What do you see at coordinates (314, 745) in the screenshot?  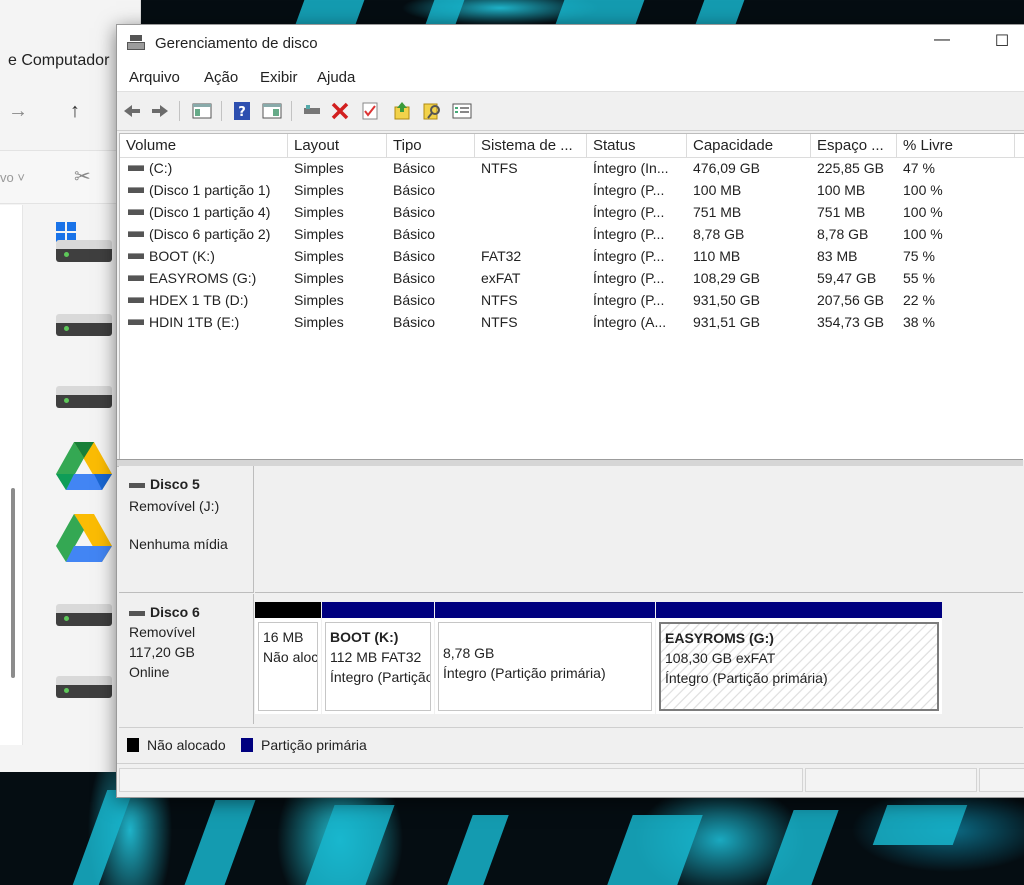 I see `legend-label: Partição primária` at bounding box center [314, 745].